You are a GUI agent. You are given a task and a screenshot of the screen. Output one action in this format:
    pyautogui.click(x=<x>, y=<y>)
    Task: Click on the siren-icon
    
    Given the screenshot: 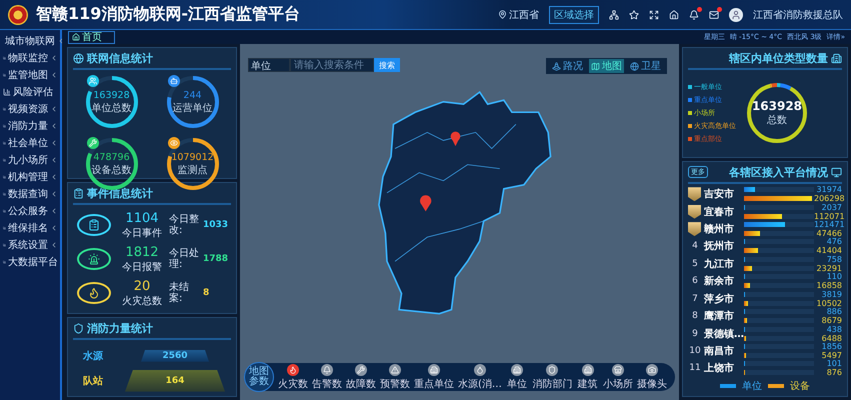 What is the action you would take?
    pyautogui.click(x=94, y=259)
    